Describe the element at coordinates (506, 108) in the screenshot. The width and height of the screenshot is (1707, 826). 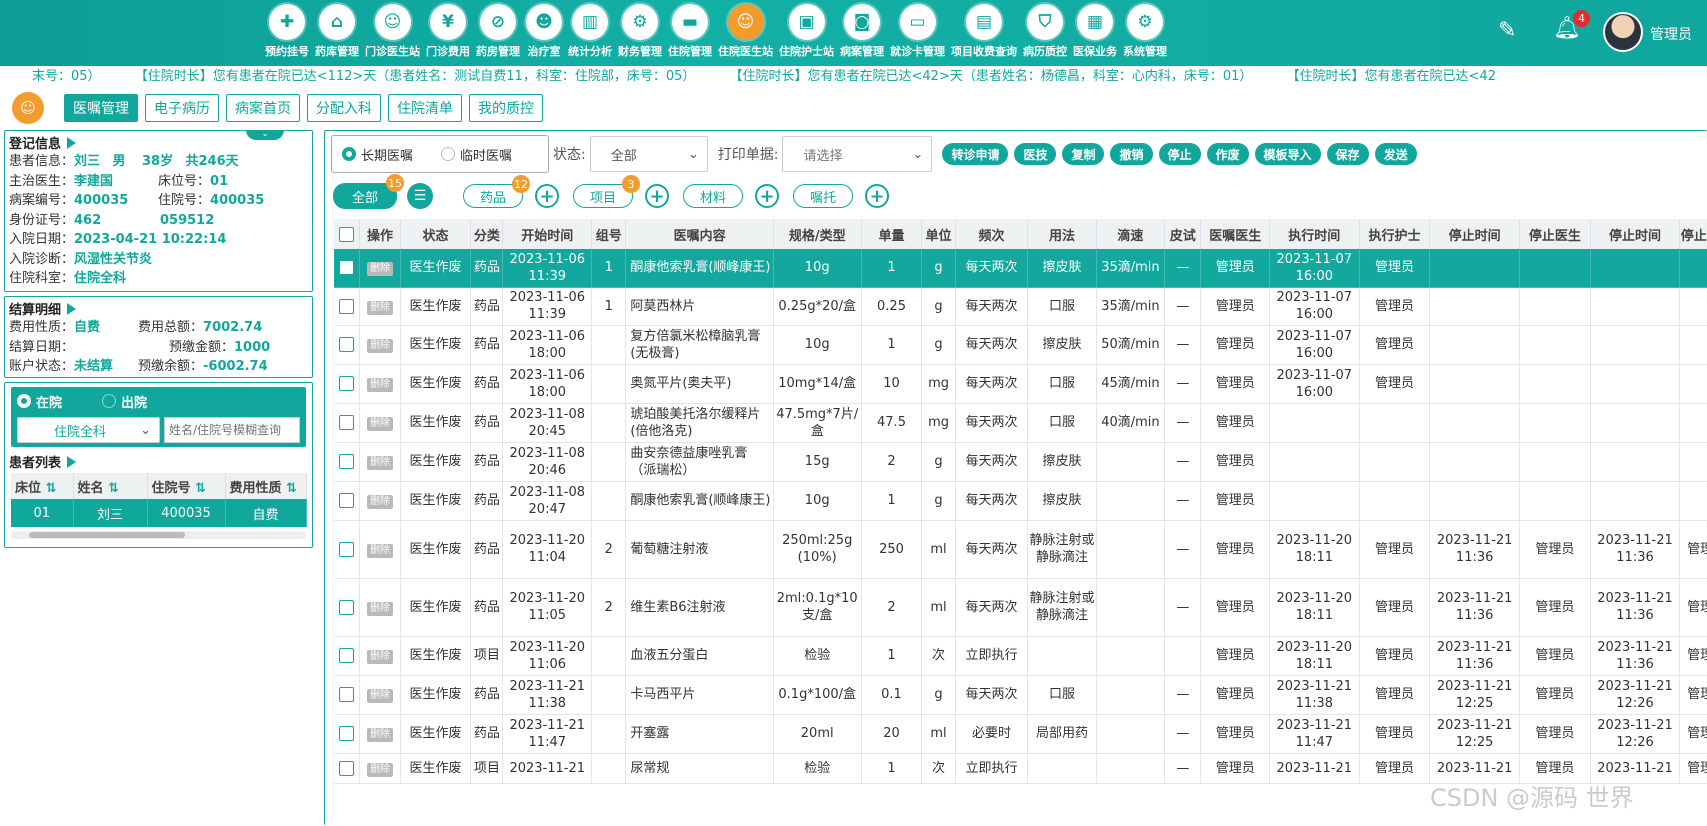
I see `tab-my-quality: 我的质控` at that location.